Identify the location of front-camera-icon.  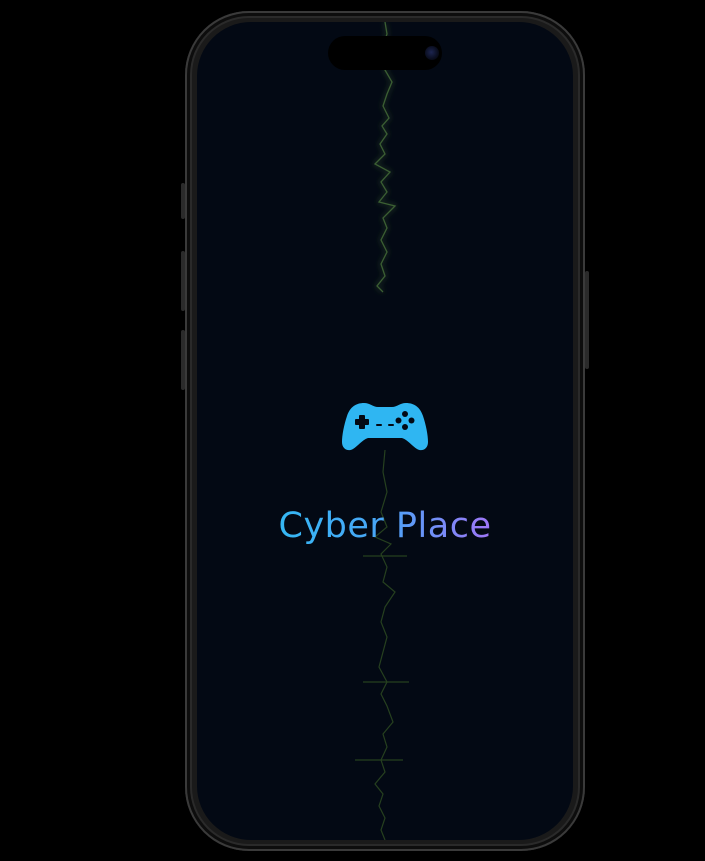
(432, 53).